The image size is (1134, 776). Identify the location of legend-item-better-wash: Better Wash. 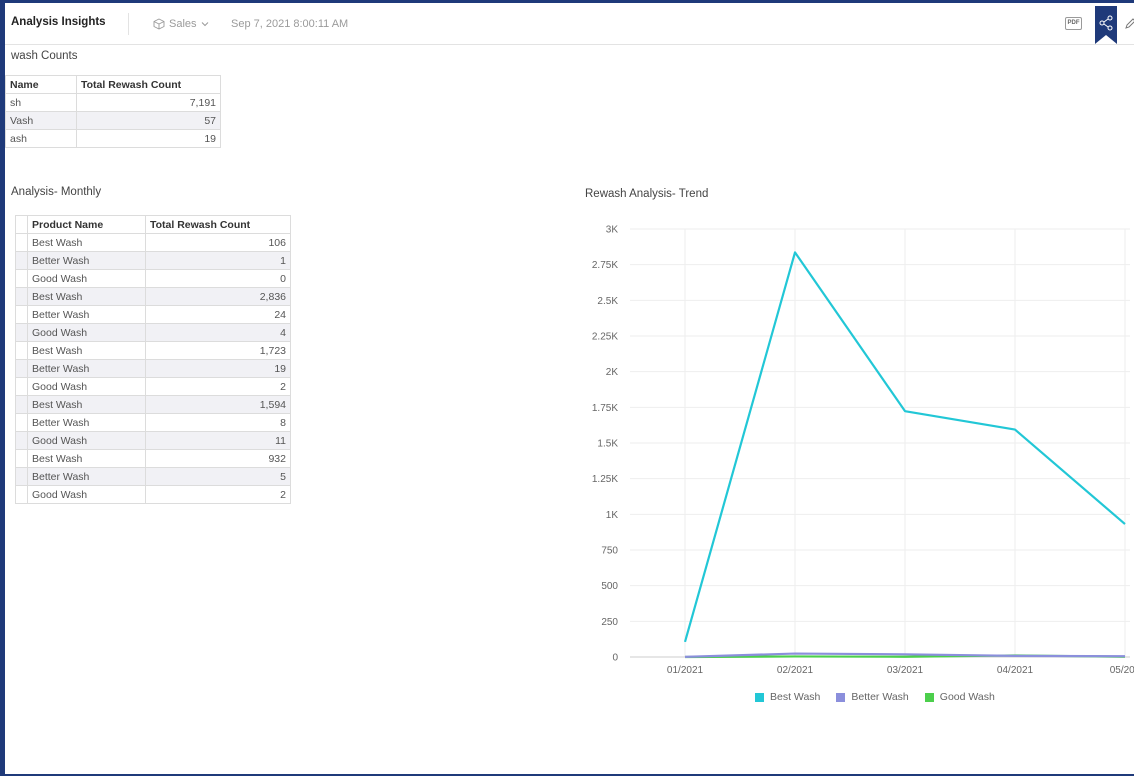
(872, 697).